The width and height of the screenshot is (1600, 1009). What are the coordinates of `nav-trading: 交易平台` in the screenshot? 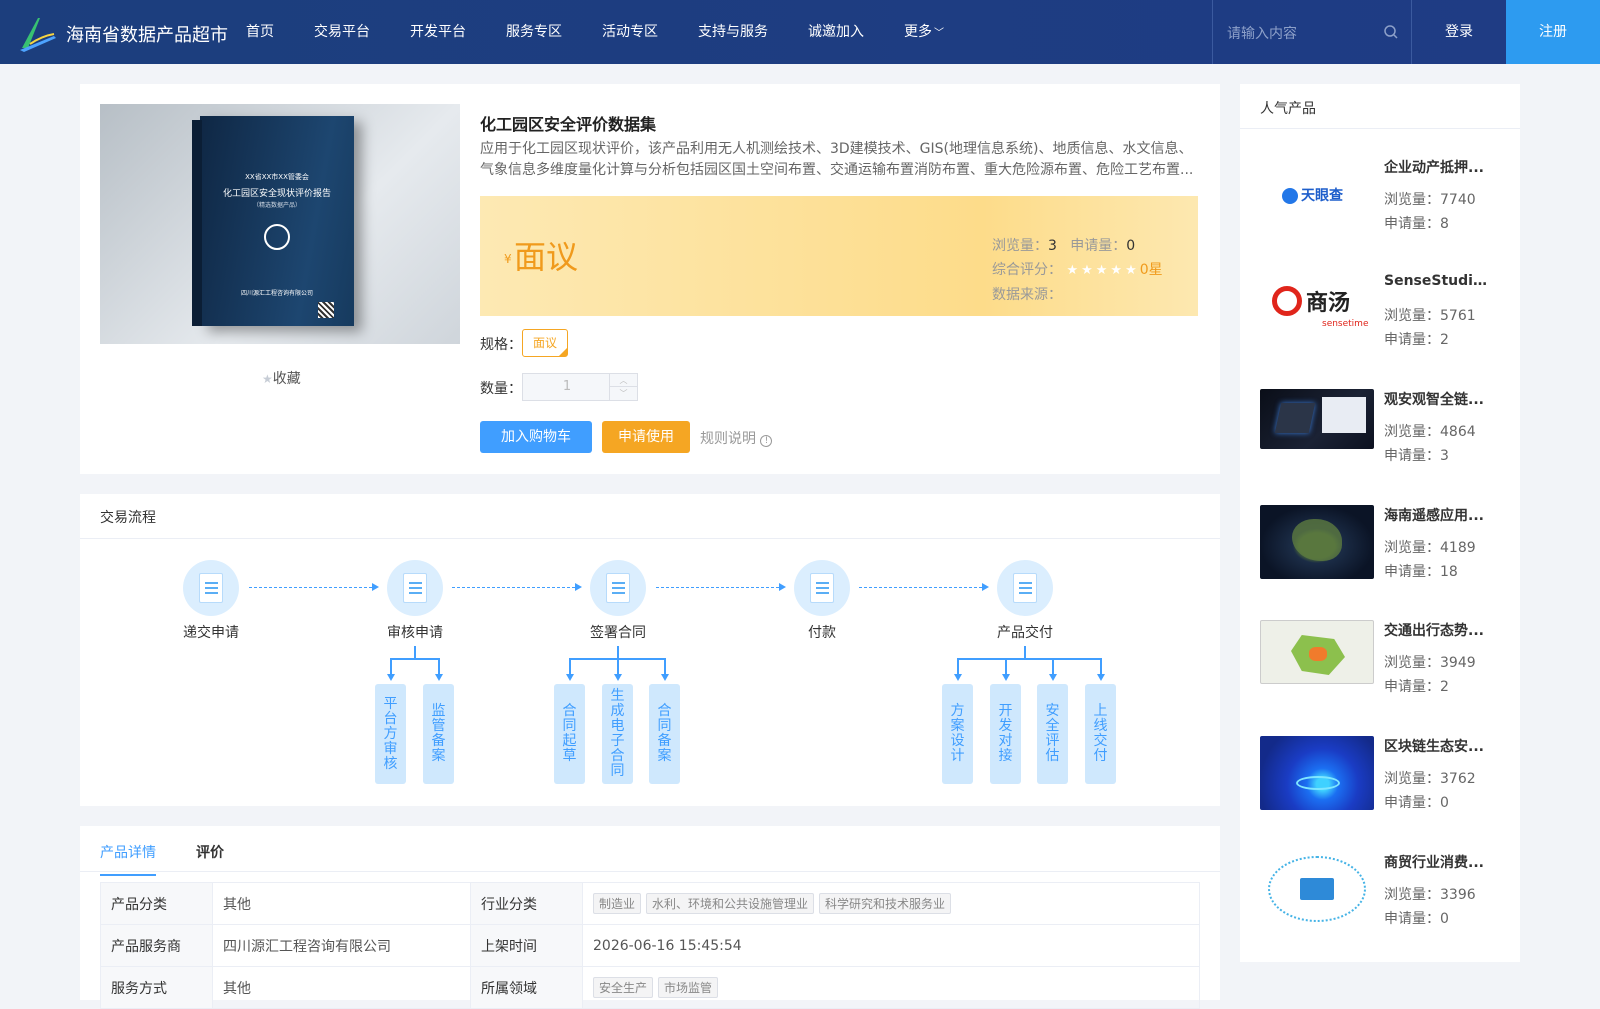 It's located at (342, 32).